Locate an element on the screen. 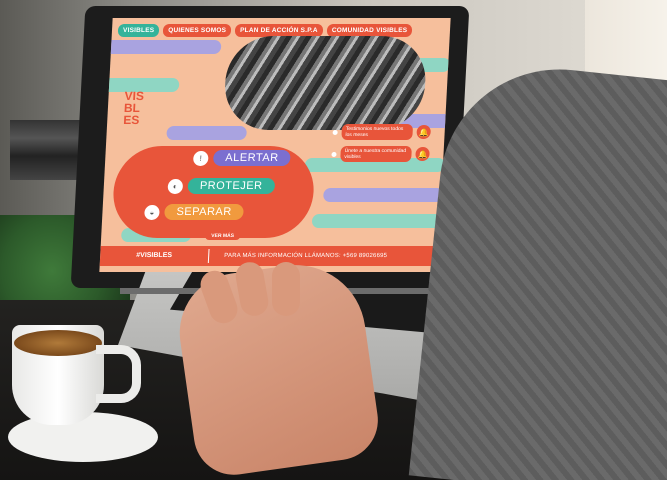 Image resolution: width=667 pixels, height=480 pixels. ver-mas-button: VER MÁS is located at coordinates (223, 236).